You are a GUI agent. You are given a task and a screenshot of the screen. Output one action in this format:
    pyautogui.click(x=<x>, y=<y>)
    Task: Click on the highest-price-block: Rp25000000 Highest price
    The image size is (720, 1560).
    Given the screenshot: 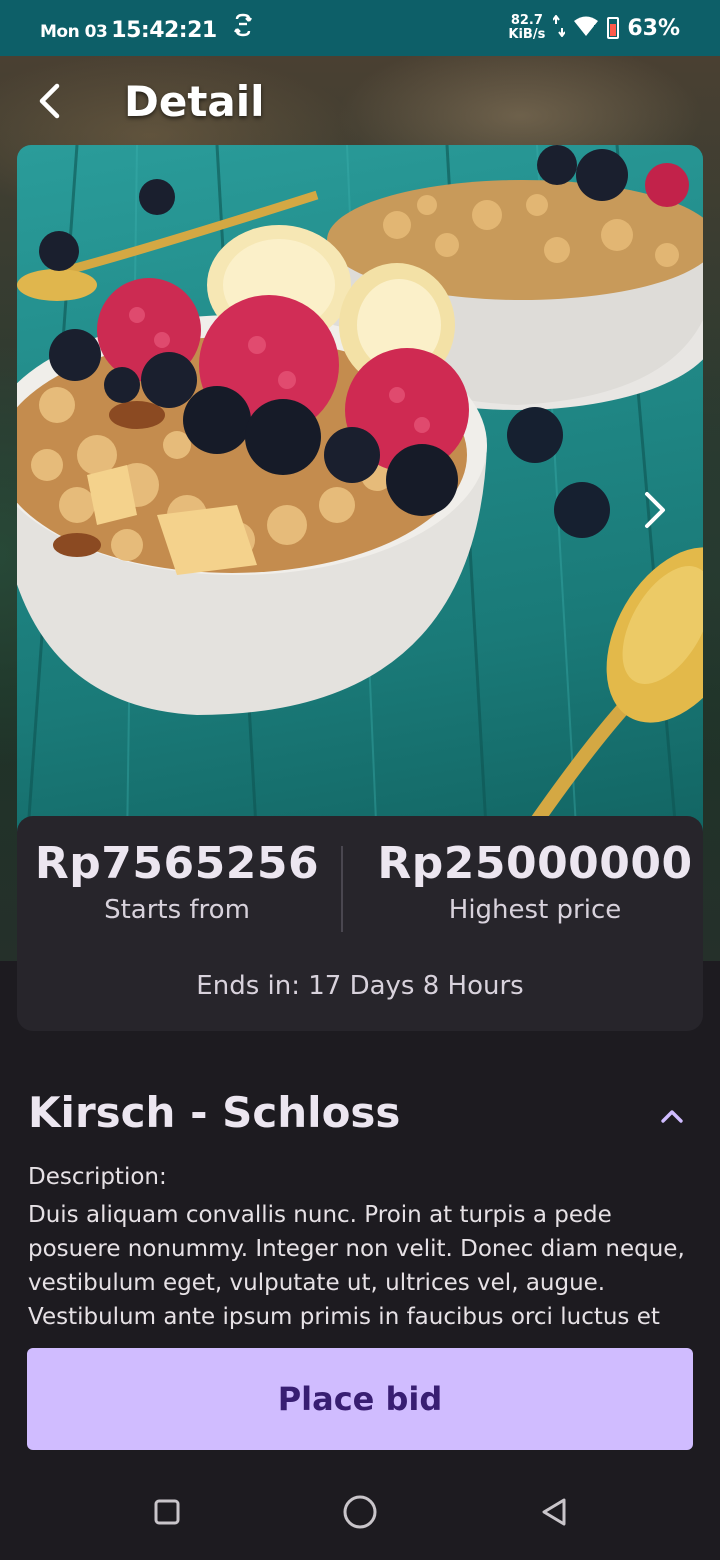 What is the action you would take?
    pyautogui.click(x=535, y=881)
    